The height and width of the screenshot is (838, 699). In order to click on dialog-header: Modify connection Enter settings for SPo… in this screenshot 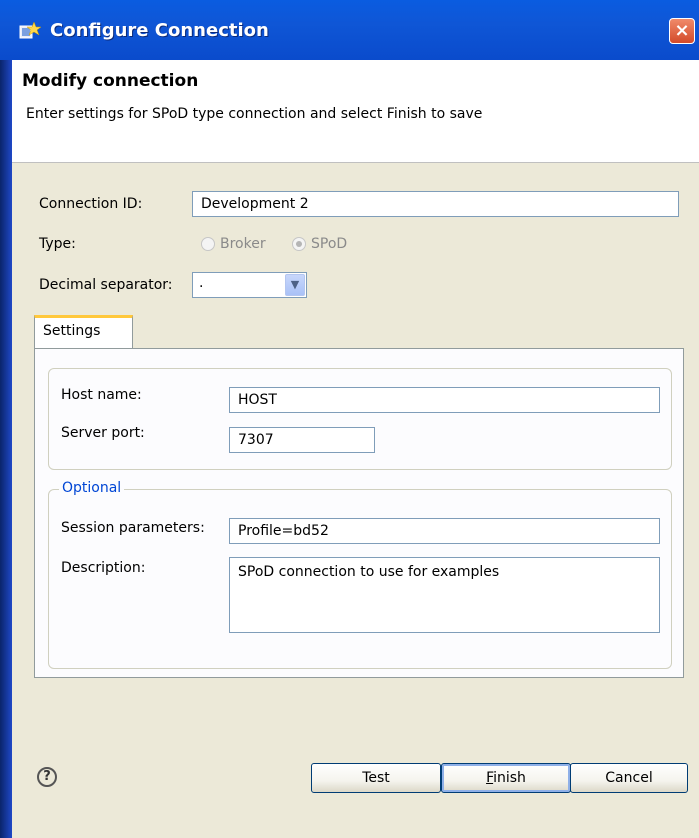, I will do `click(355, 111)`.